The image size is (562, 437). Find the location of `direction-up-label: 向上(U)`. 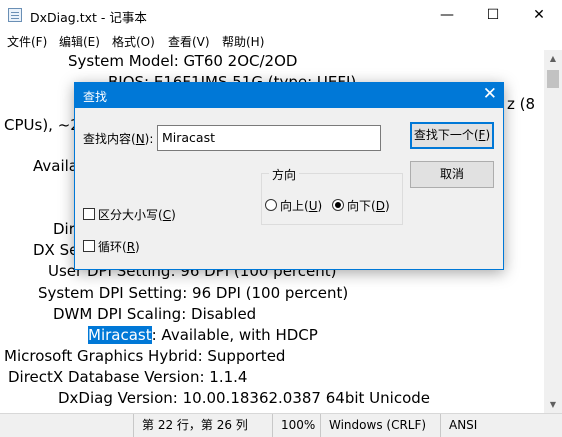

direction-up-label: 向上(U) is located at coordinates (301, 205).